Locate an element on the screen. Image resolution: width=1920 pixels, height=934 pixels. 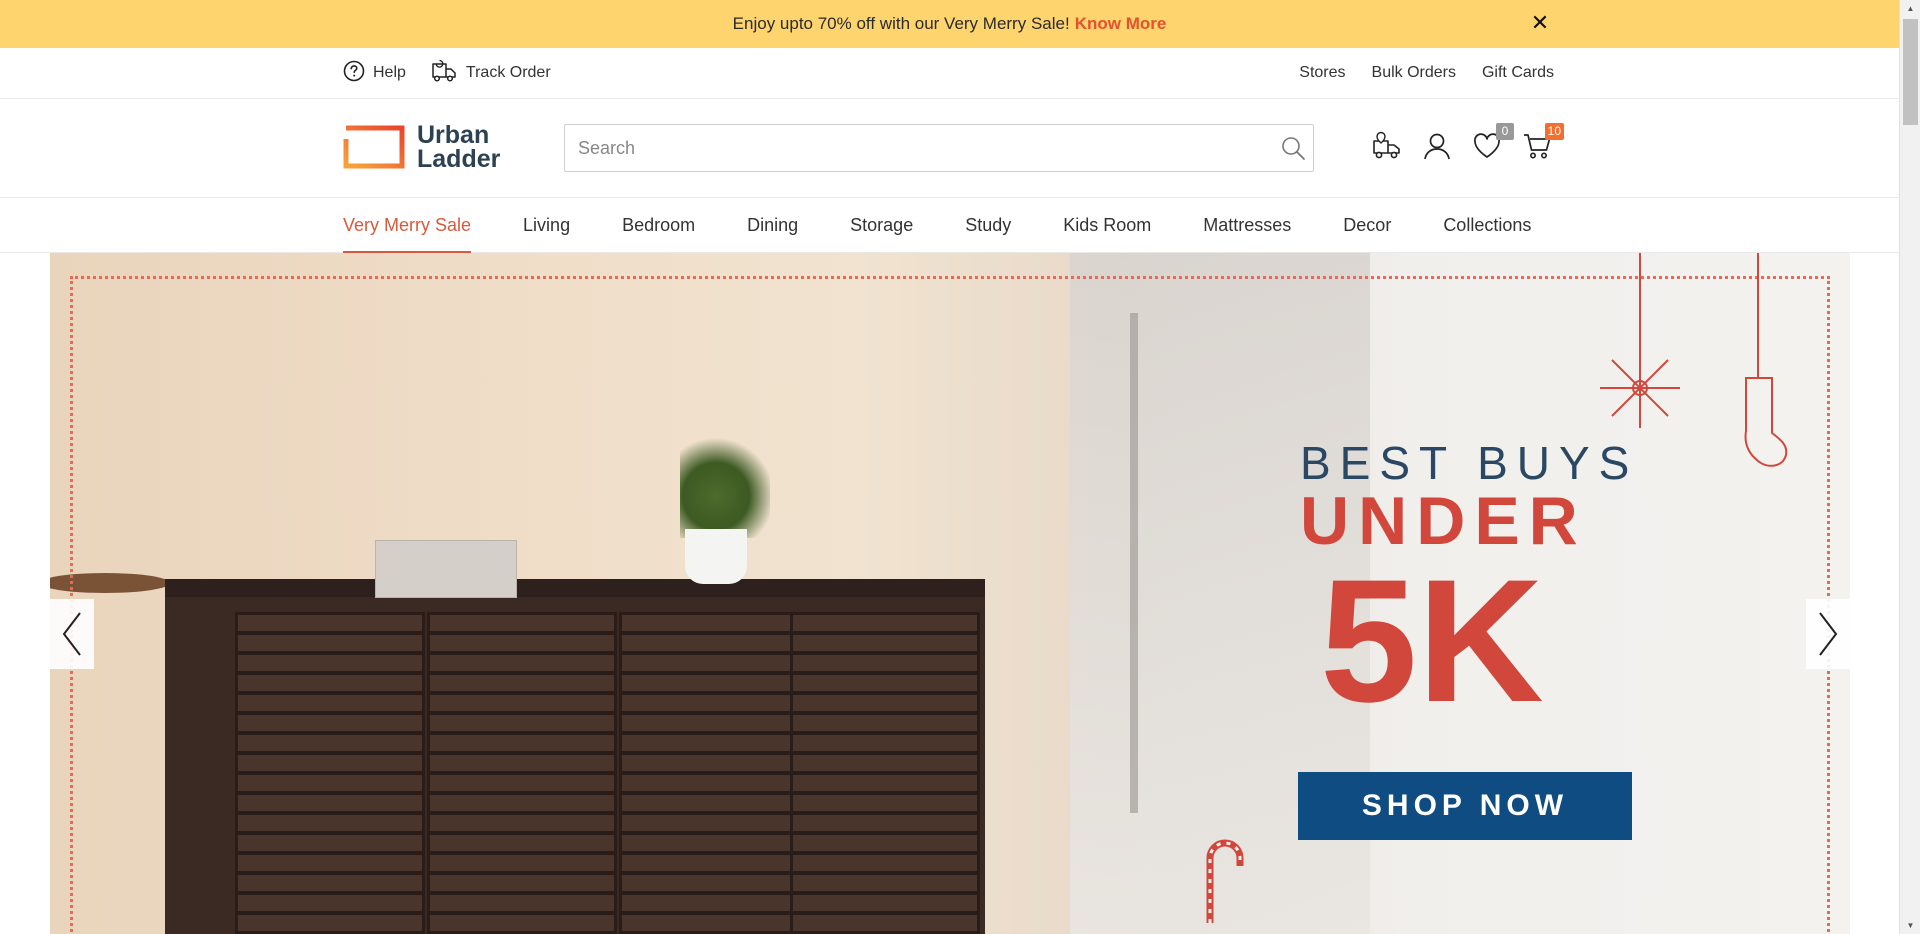
carousel-prev-button is located at coordinates (72, 634).